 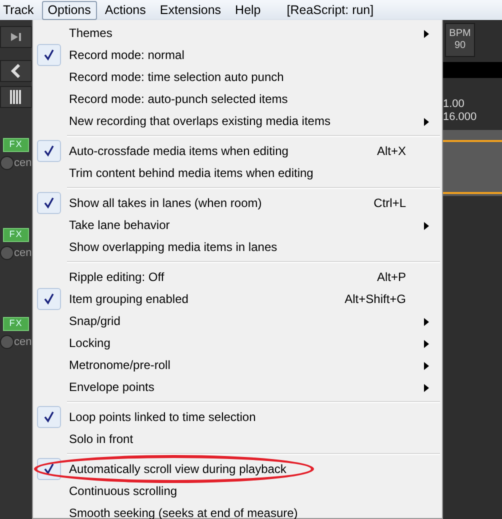 I want to click on vertical-bars-icon, so click(x=16, y=97).